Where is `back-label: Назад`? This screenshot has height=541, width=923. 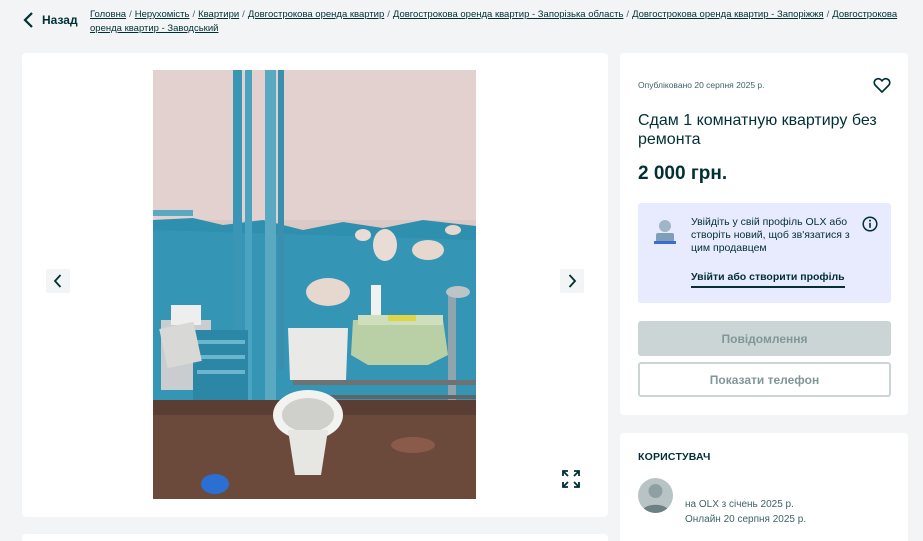 back-label: Назад is located at coordinates (60, 20).